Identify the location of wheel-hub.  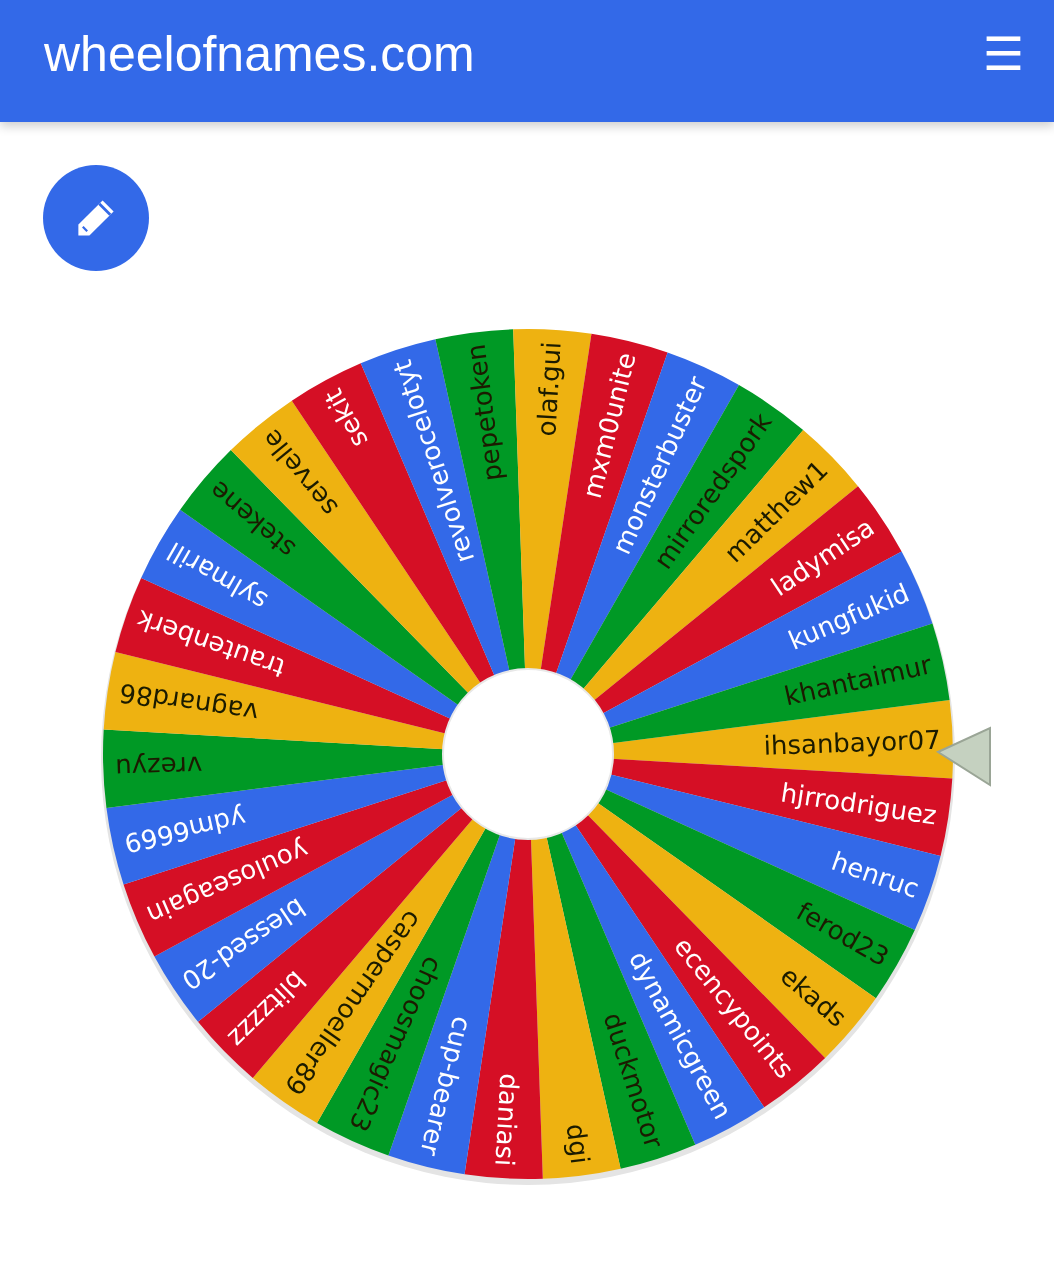
(528, 754).